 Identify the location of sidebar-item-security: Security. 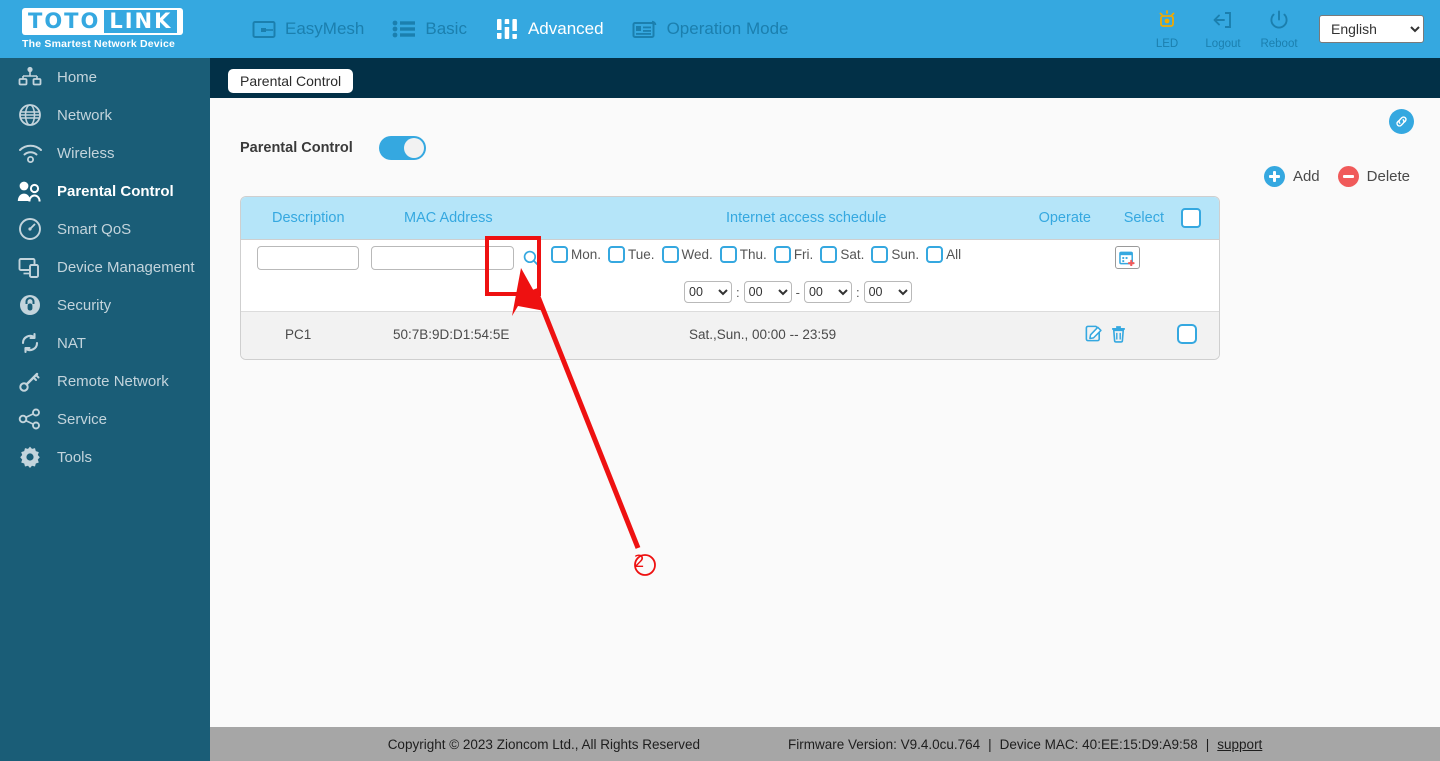
(105, 305).